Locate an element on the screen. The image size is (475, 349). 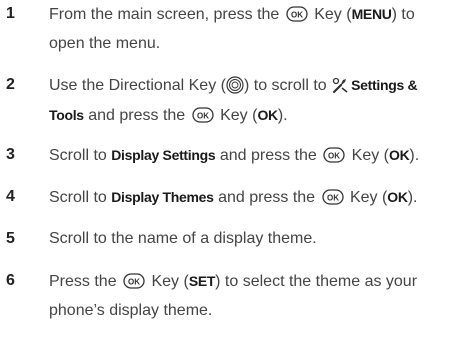
key-label-set: SET is located at coordinates (202, 281).